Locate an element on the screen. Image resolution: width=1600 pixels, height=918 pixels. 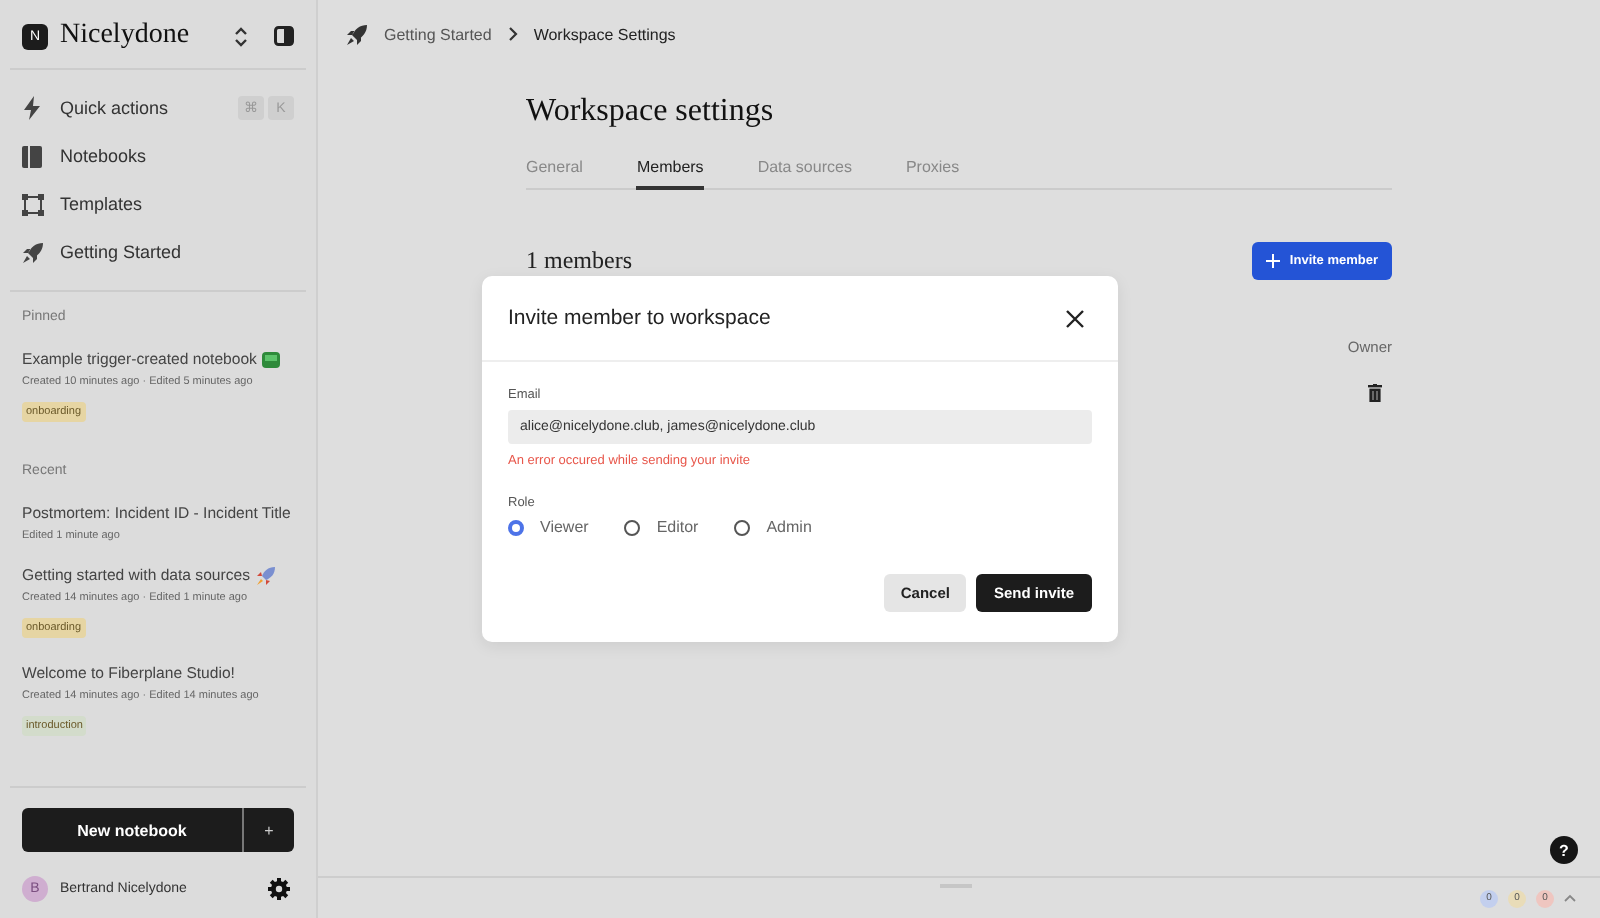
nav-label: Templates is located at coordinates (177, 204).